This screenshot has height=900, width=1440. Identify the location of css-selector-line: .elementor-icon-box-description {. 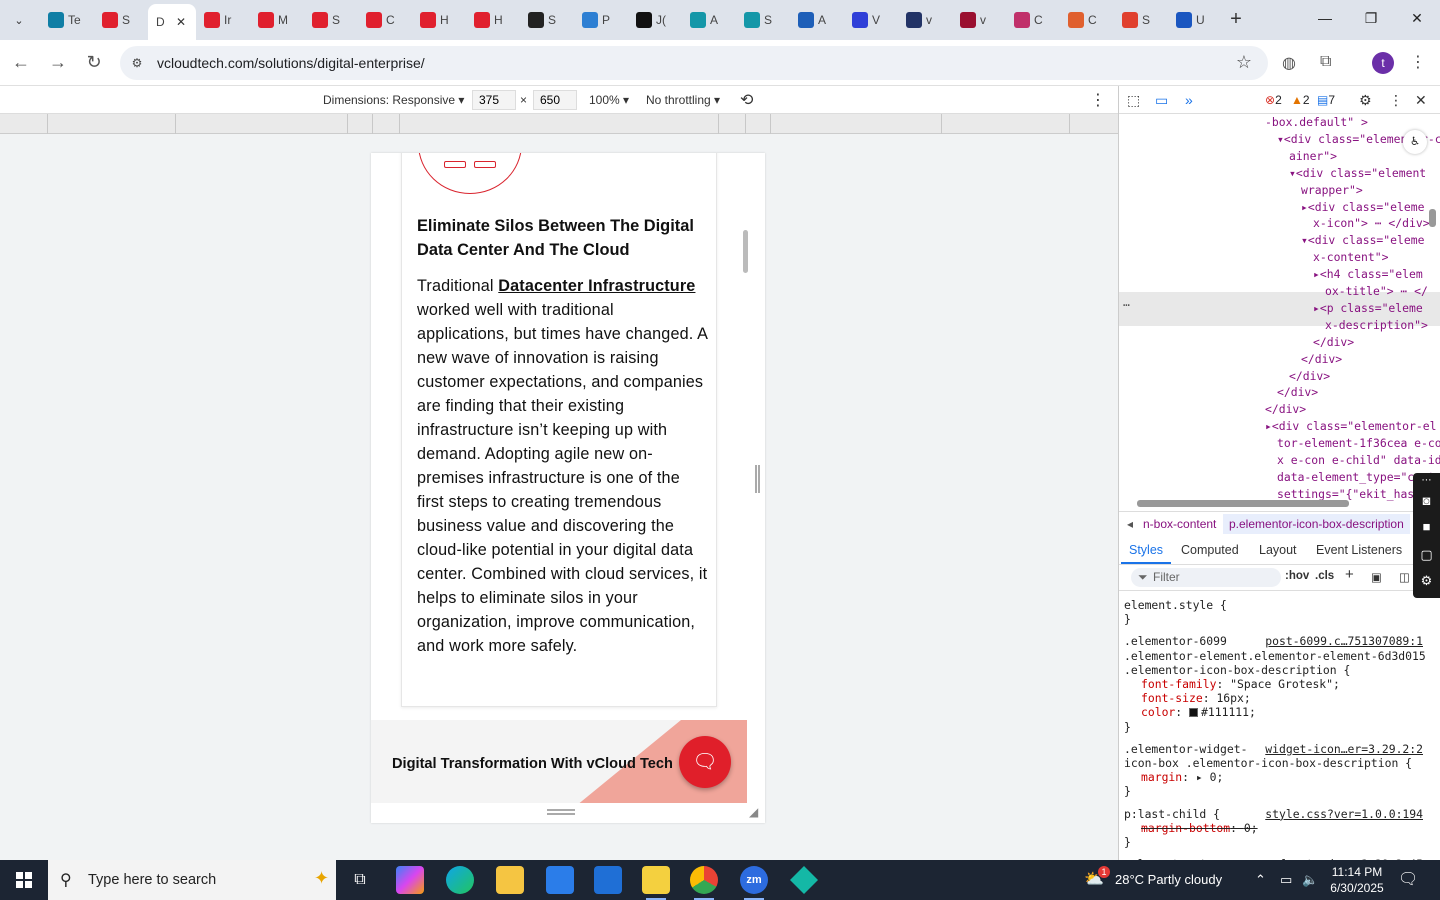
(1237, 670).